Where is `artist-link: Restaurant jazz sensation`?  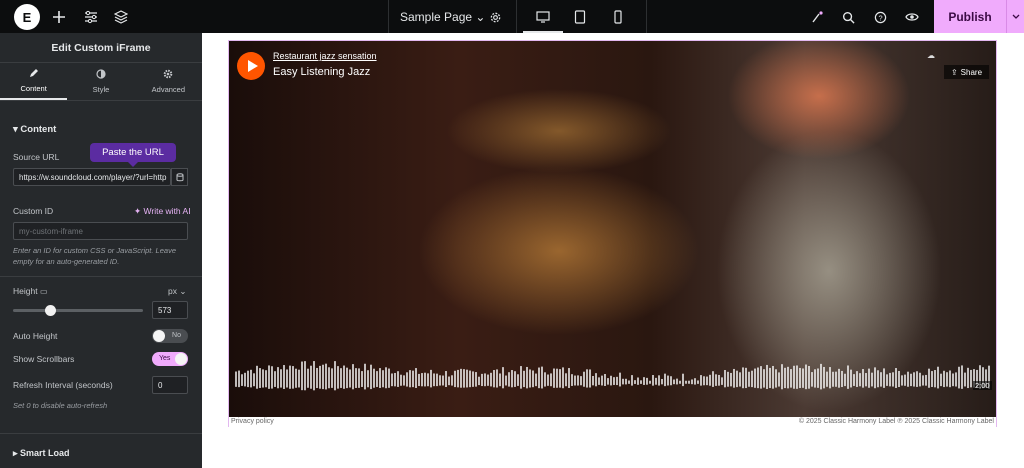
artist-link: Restaurant jazz sensation is located at coordinates (325, 56).